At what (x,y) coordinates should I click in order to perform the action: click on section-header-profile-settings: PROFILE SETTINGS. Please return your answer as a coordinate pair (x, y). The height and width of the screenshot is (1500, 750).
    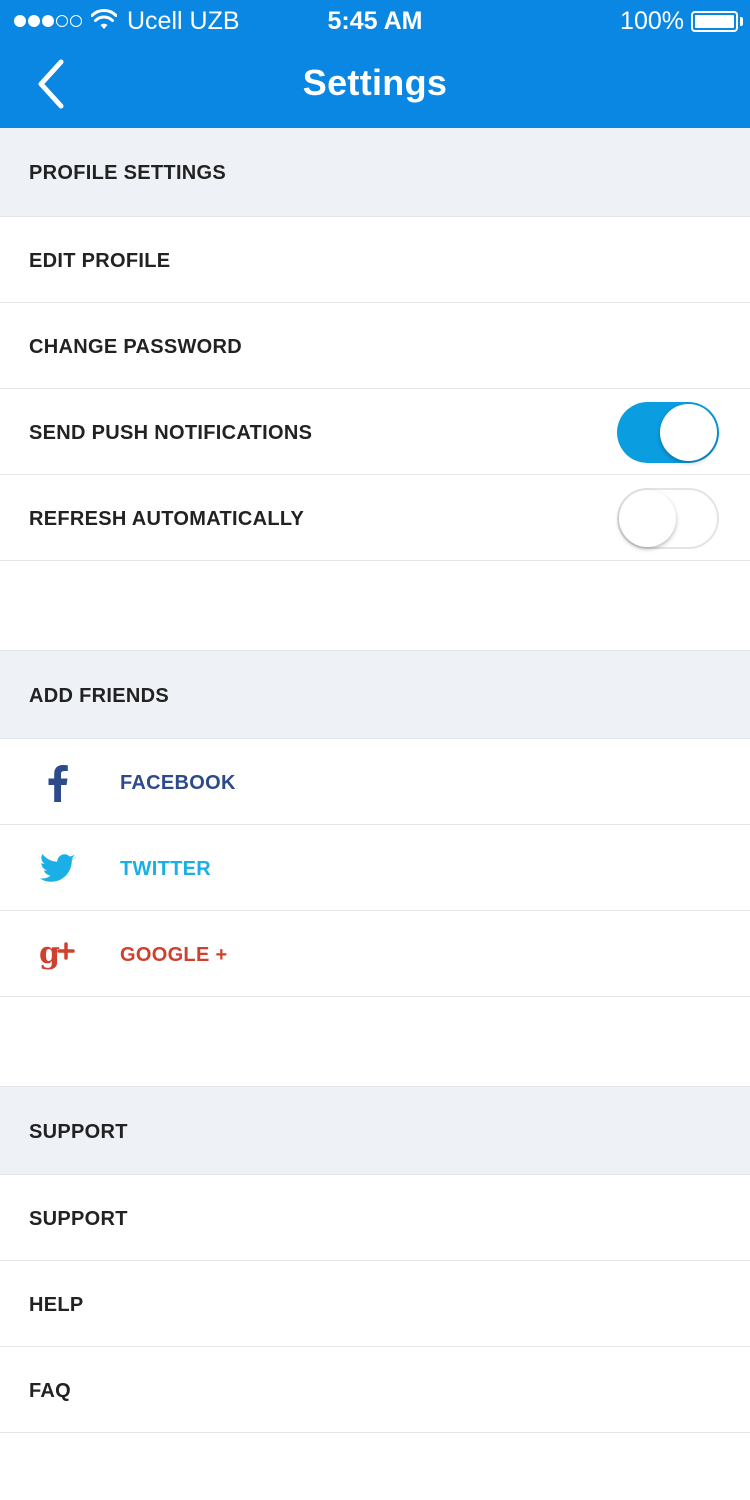
    Looking at the image, I should click on (375, 172).